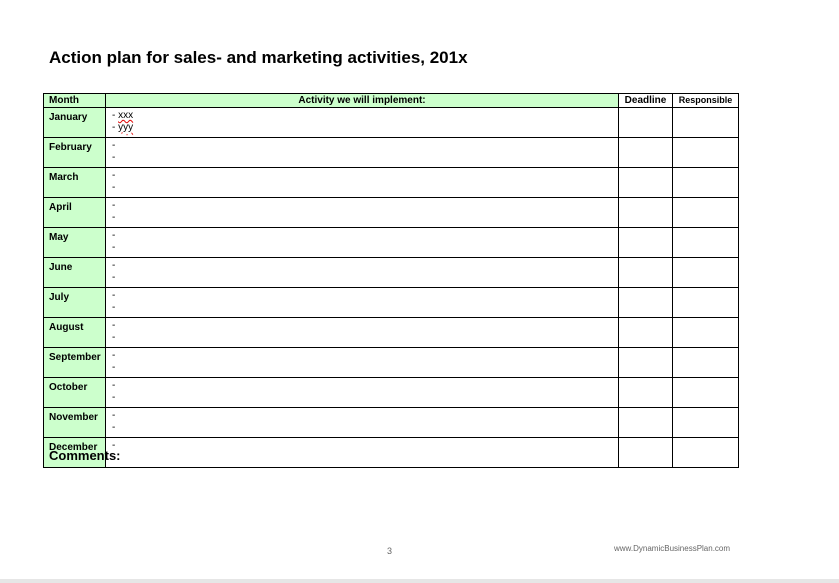 The width and height of the screenshot is (839, 583). I want to click on month-cell: July, so click(74, 302).